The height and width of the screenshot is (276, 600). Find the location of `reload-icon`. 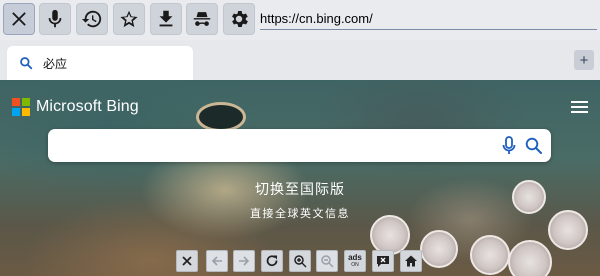

reload-icon is located at coordinates (272, 261).